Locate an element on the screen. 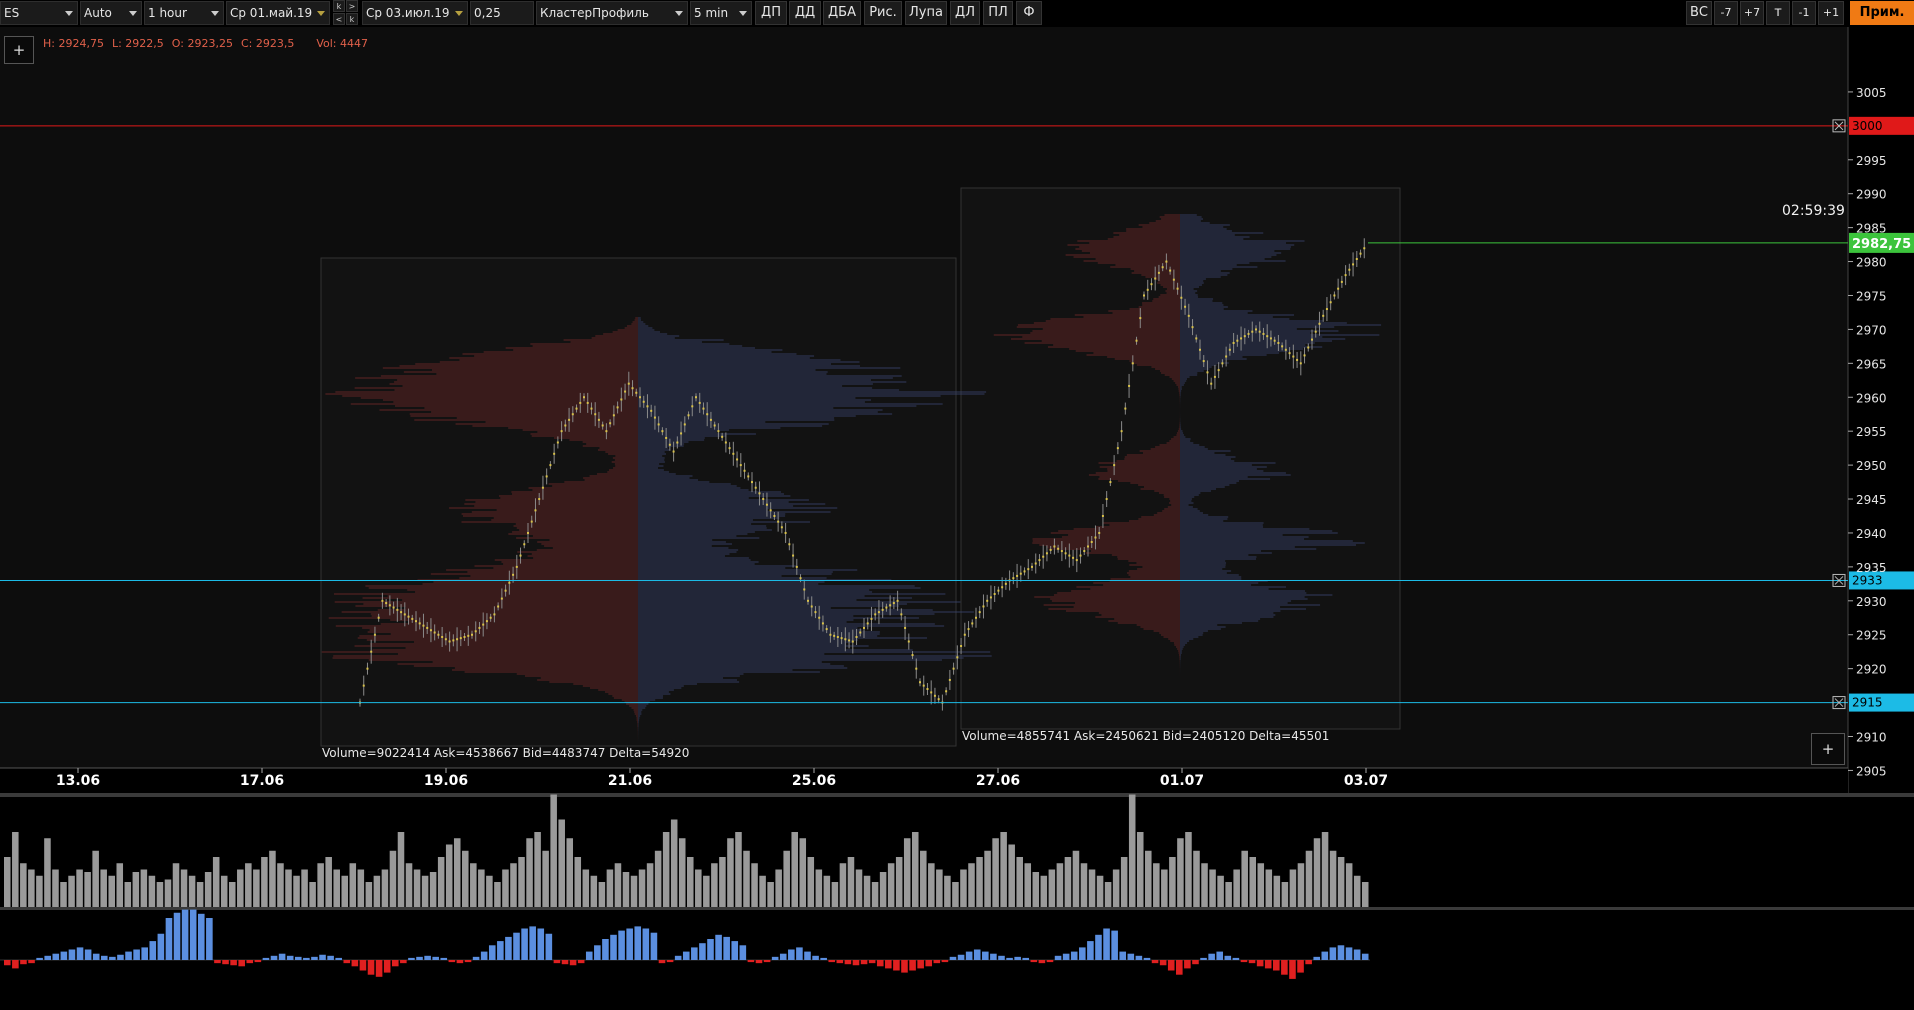 The image size is (1914, 1010). ohlc-high: H: 2924,75 is located at coordinates (73, 43).